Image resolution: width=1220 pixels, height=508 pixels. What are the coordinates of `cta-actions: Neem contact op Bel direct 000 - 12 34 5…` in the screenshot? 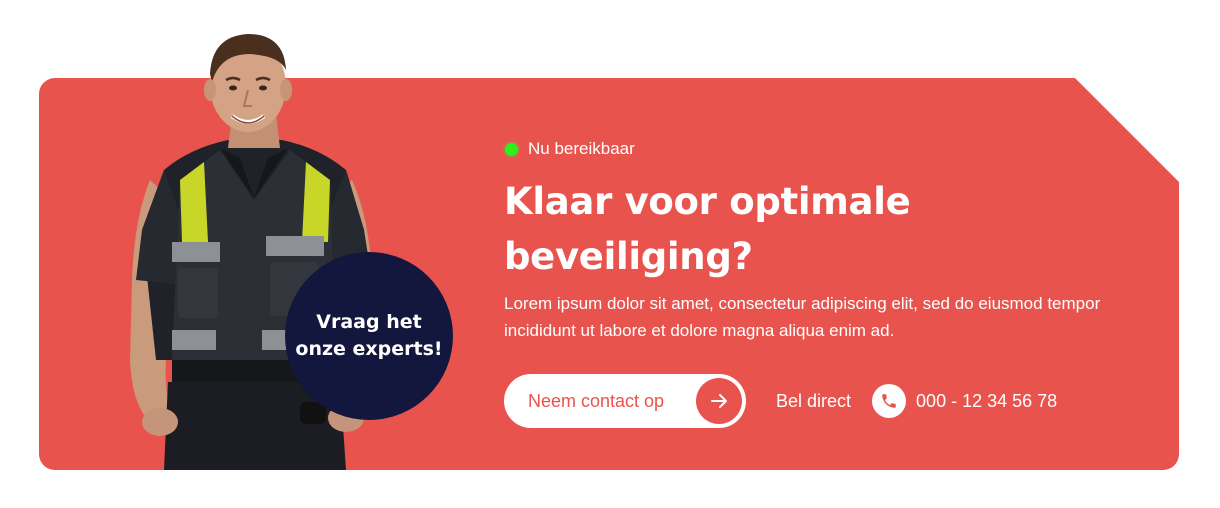 It's located at (824, 401).